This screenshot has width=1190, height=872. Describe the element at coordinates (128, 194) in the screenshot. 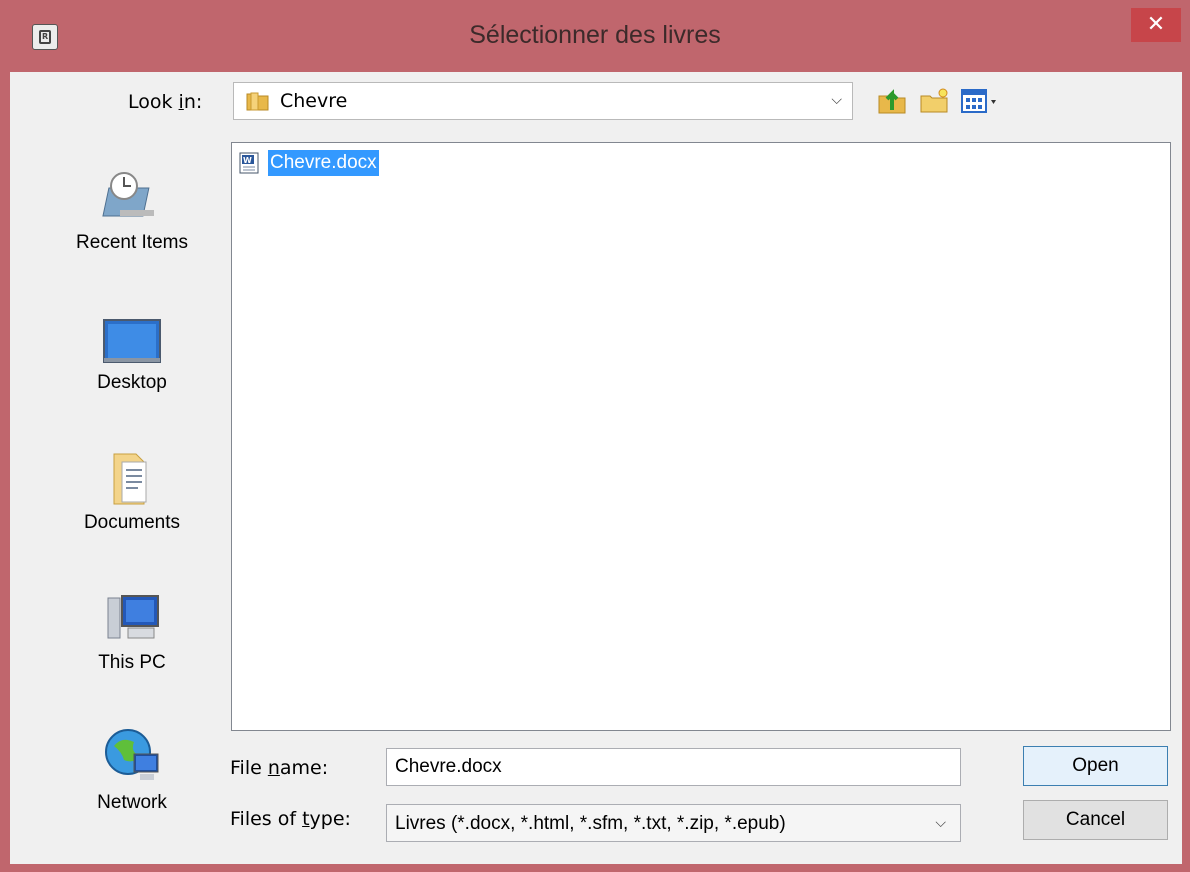

I see `recent-items-icon` at that location.